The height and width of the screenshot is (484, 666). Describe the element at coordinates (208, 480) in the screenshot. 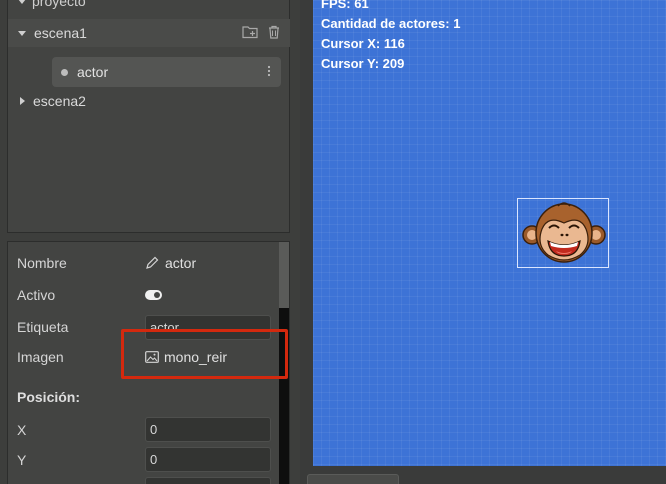

I see `z-field` at that location.